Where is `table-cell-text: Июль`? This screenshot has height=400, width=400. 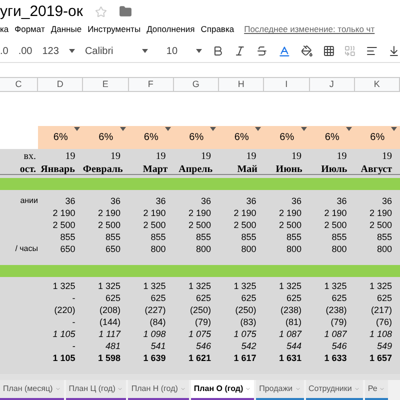 table-cell-text: Июль is located at coordinates (334, 170).